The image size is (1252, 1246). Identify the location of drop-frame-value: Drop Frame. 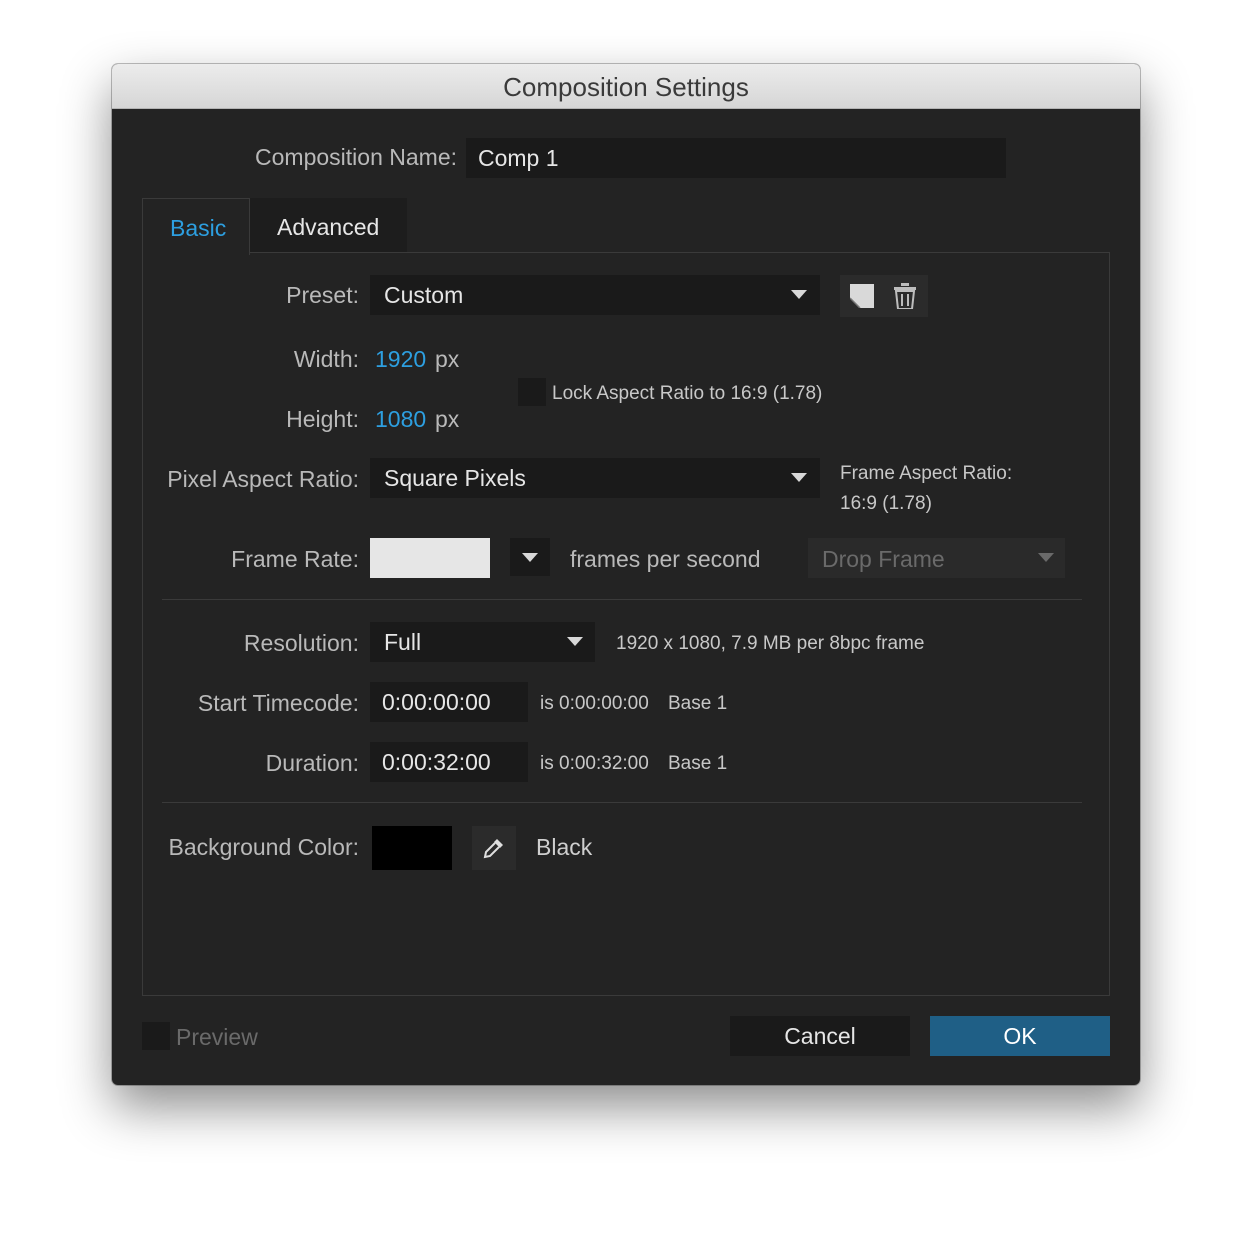
(883, 559).